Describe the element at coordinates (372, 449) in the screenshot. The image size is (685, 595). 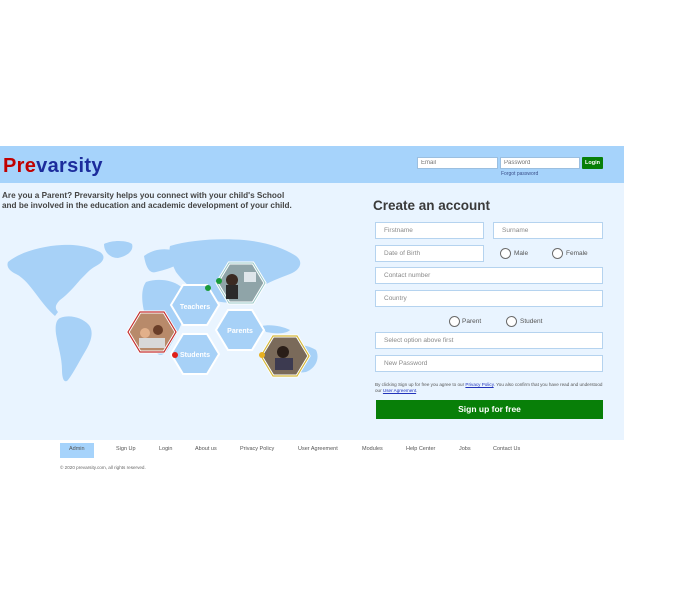
I see `footer-link-modules: Modules` at that location.